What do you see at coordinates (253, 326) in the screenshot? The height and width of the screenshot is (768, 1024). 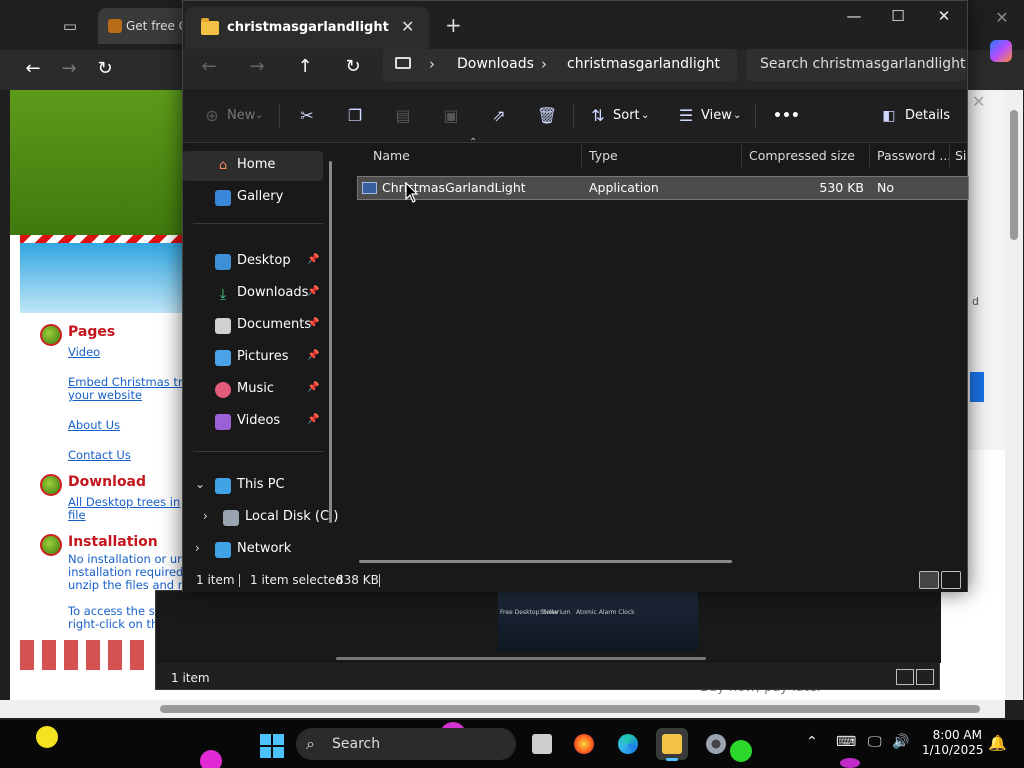 I see `nav-documents: Documents 📌` at bounding box center [253, 326].